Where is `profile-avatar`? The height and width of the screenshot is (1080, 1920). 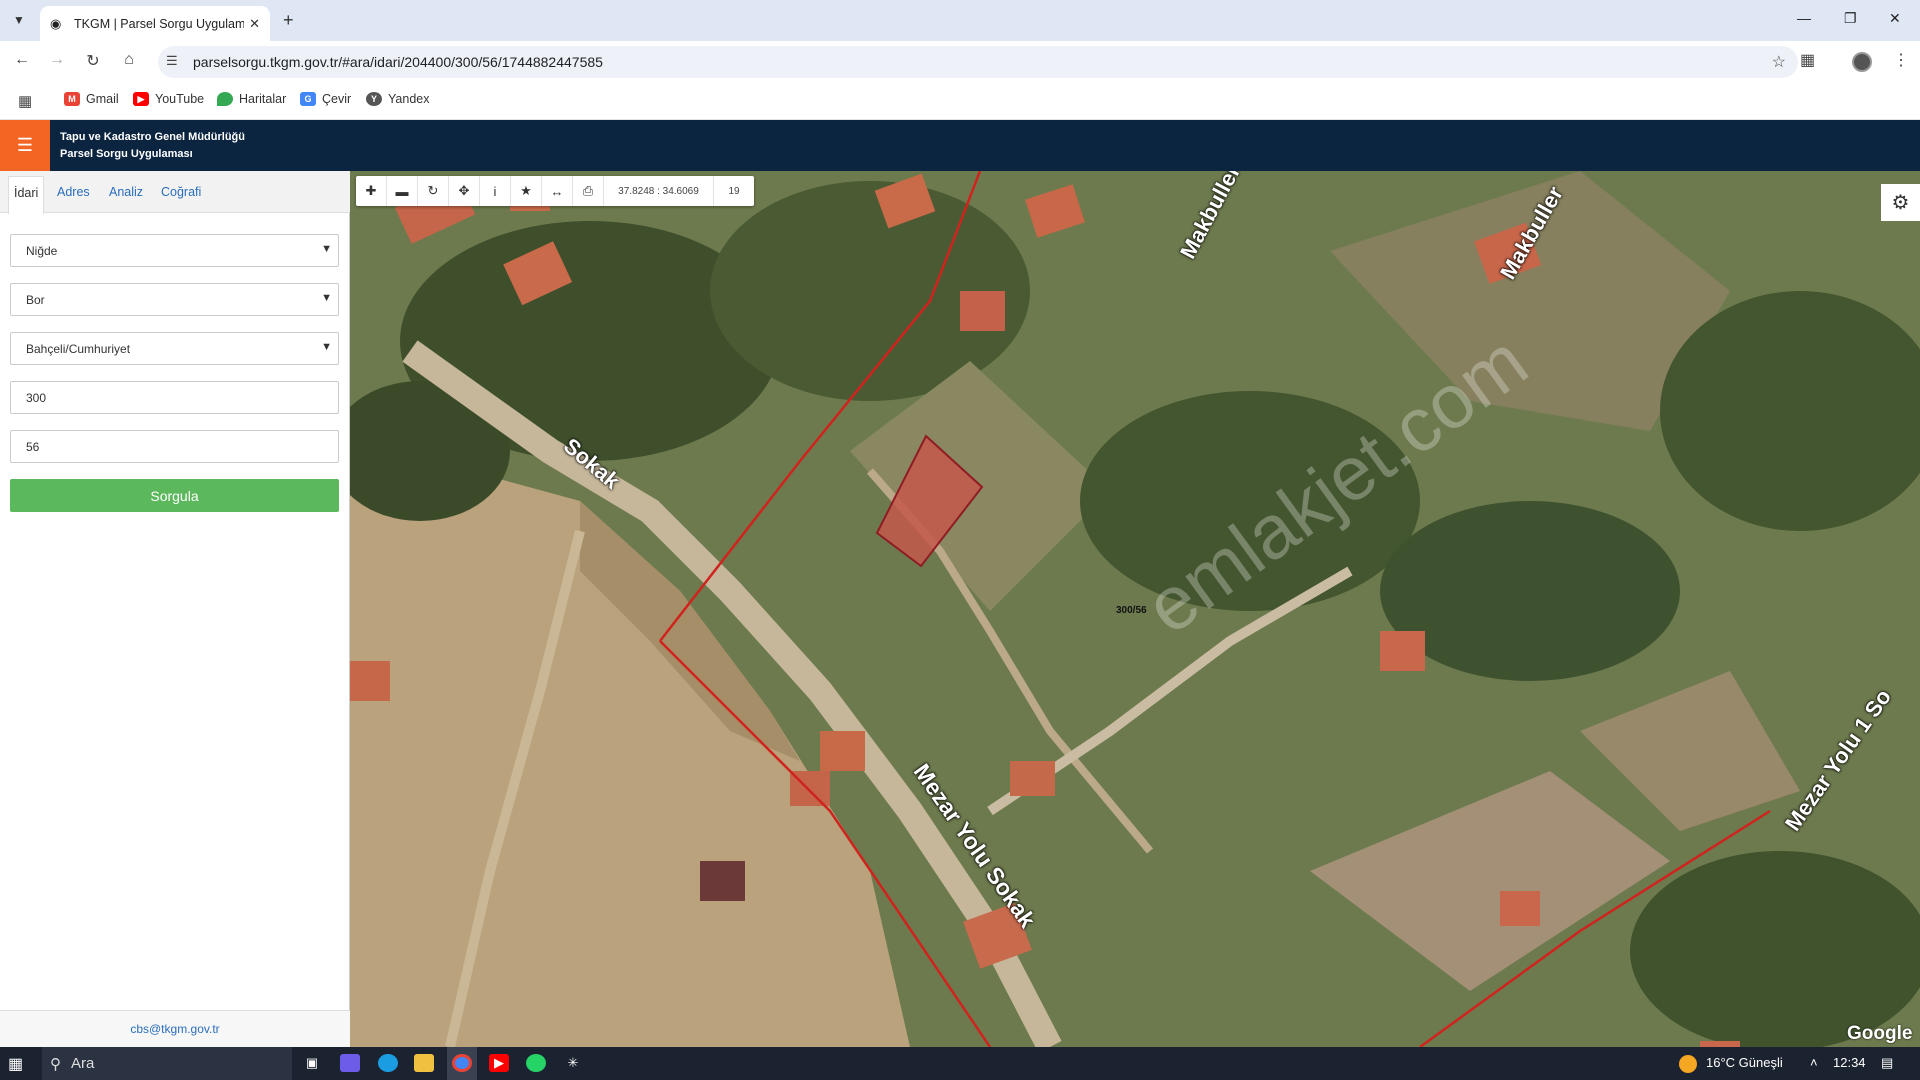 profile-avatar is located at coordinates (1862, 62).